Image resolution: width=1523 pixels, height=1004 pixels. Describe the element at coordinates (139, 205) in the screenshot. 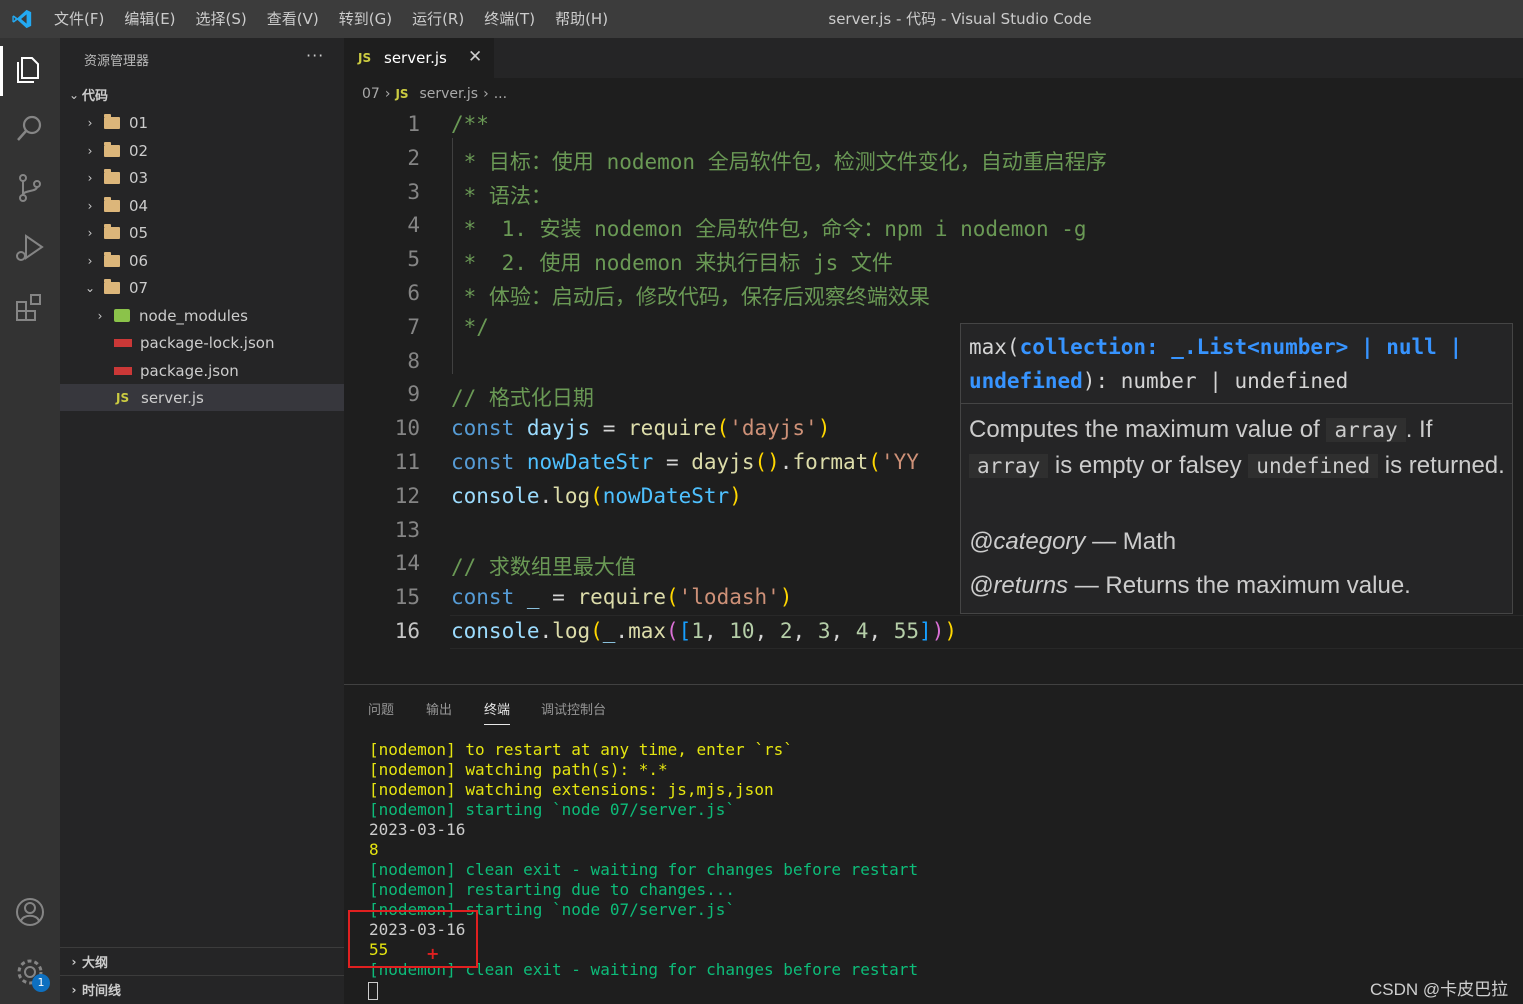

I see `folder-label: 04` at that location.